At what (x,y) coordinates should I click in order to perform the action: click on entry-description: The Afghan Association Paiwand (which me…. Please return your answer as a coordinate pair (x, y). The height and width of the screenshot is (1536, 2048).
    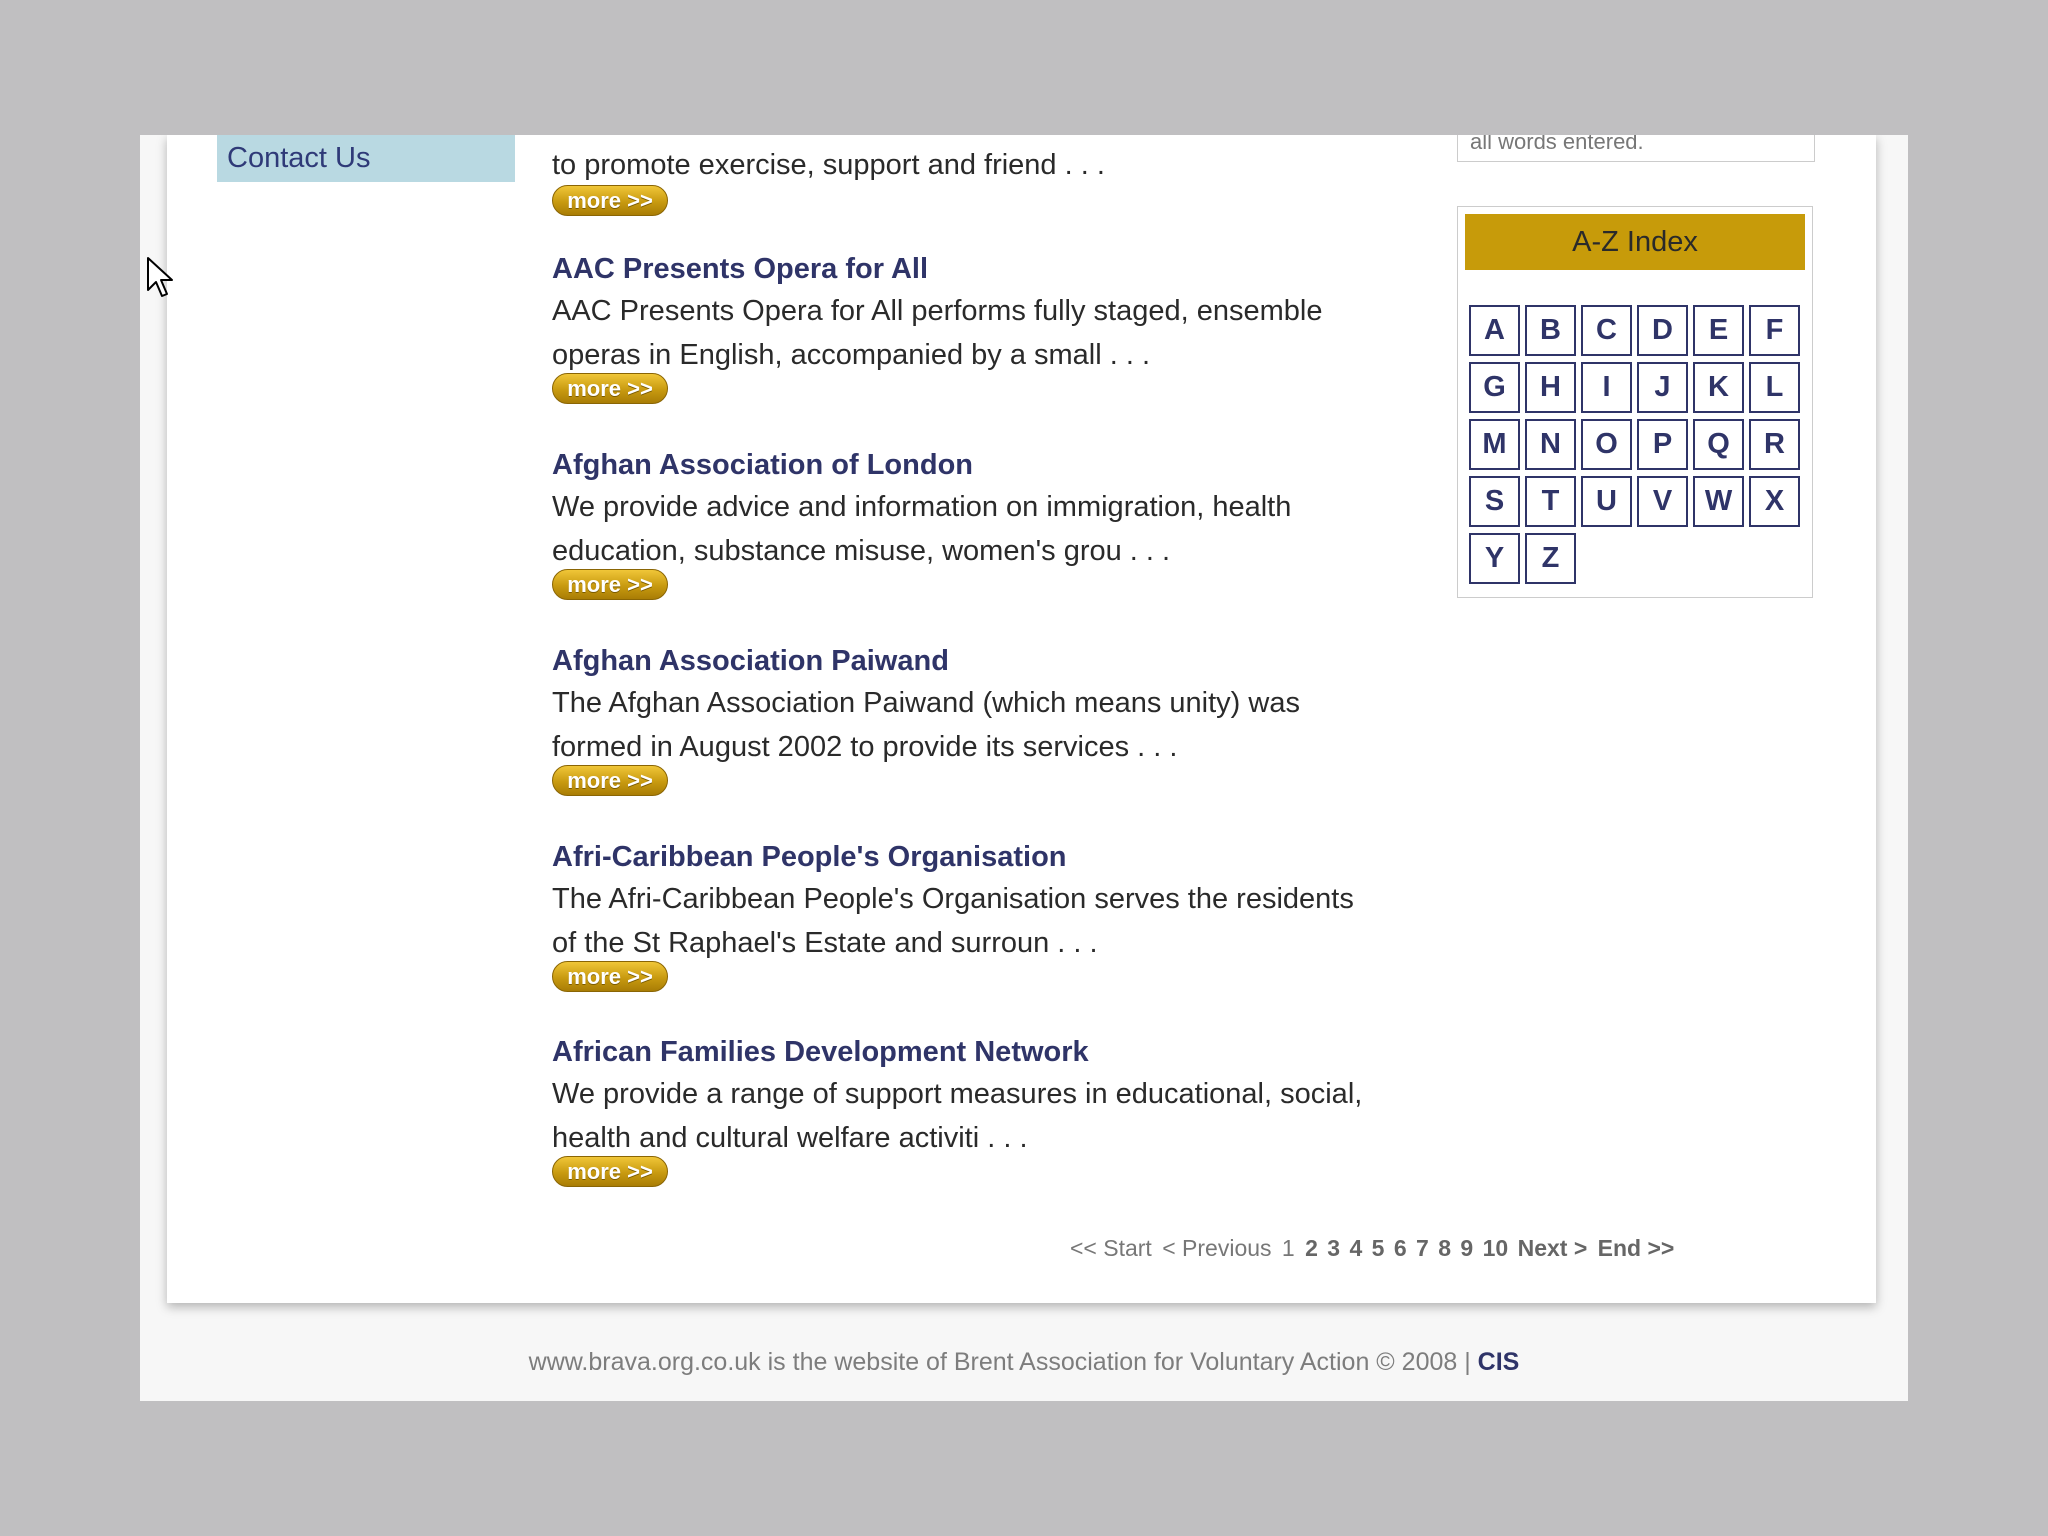
    Looking at the image, I should click on (926, 725).